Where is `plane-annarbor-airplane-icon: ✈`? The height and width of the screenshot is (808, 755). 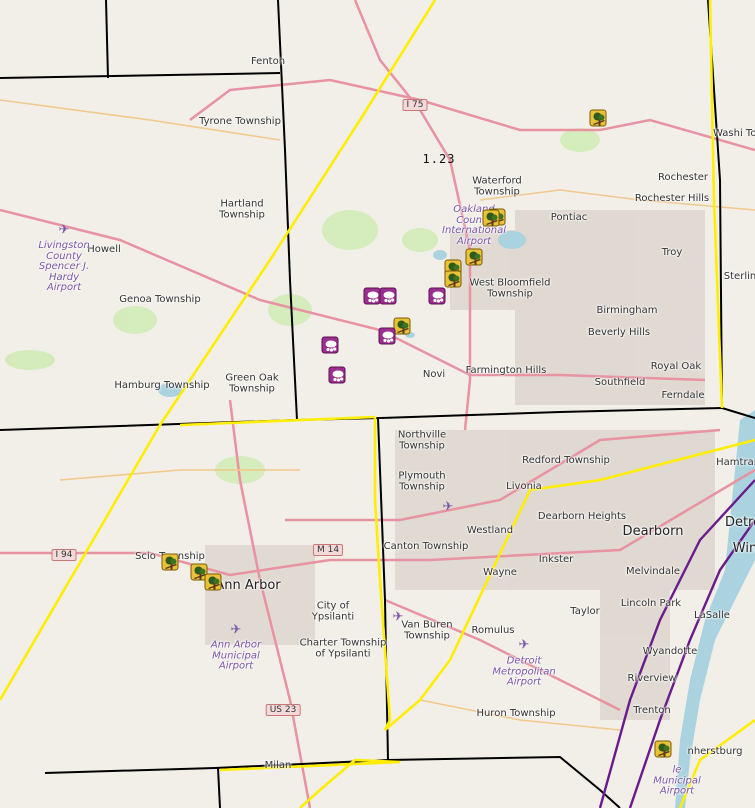 plane-annarbor-airplane-icon: ✈ is located at coordinates (236, 630).